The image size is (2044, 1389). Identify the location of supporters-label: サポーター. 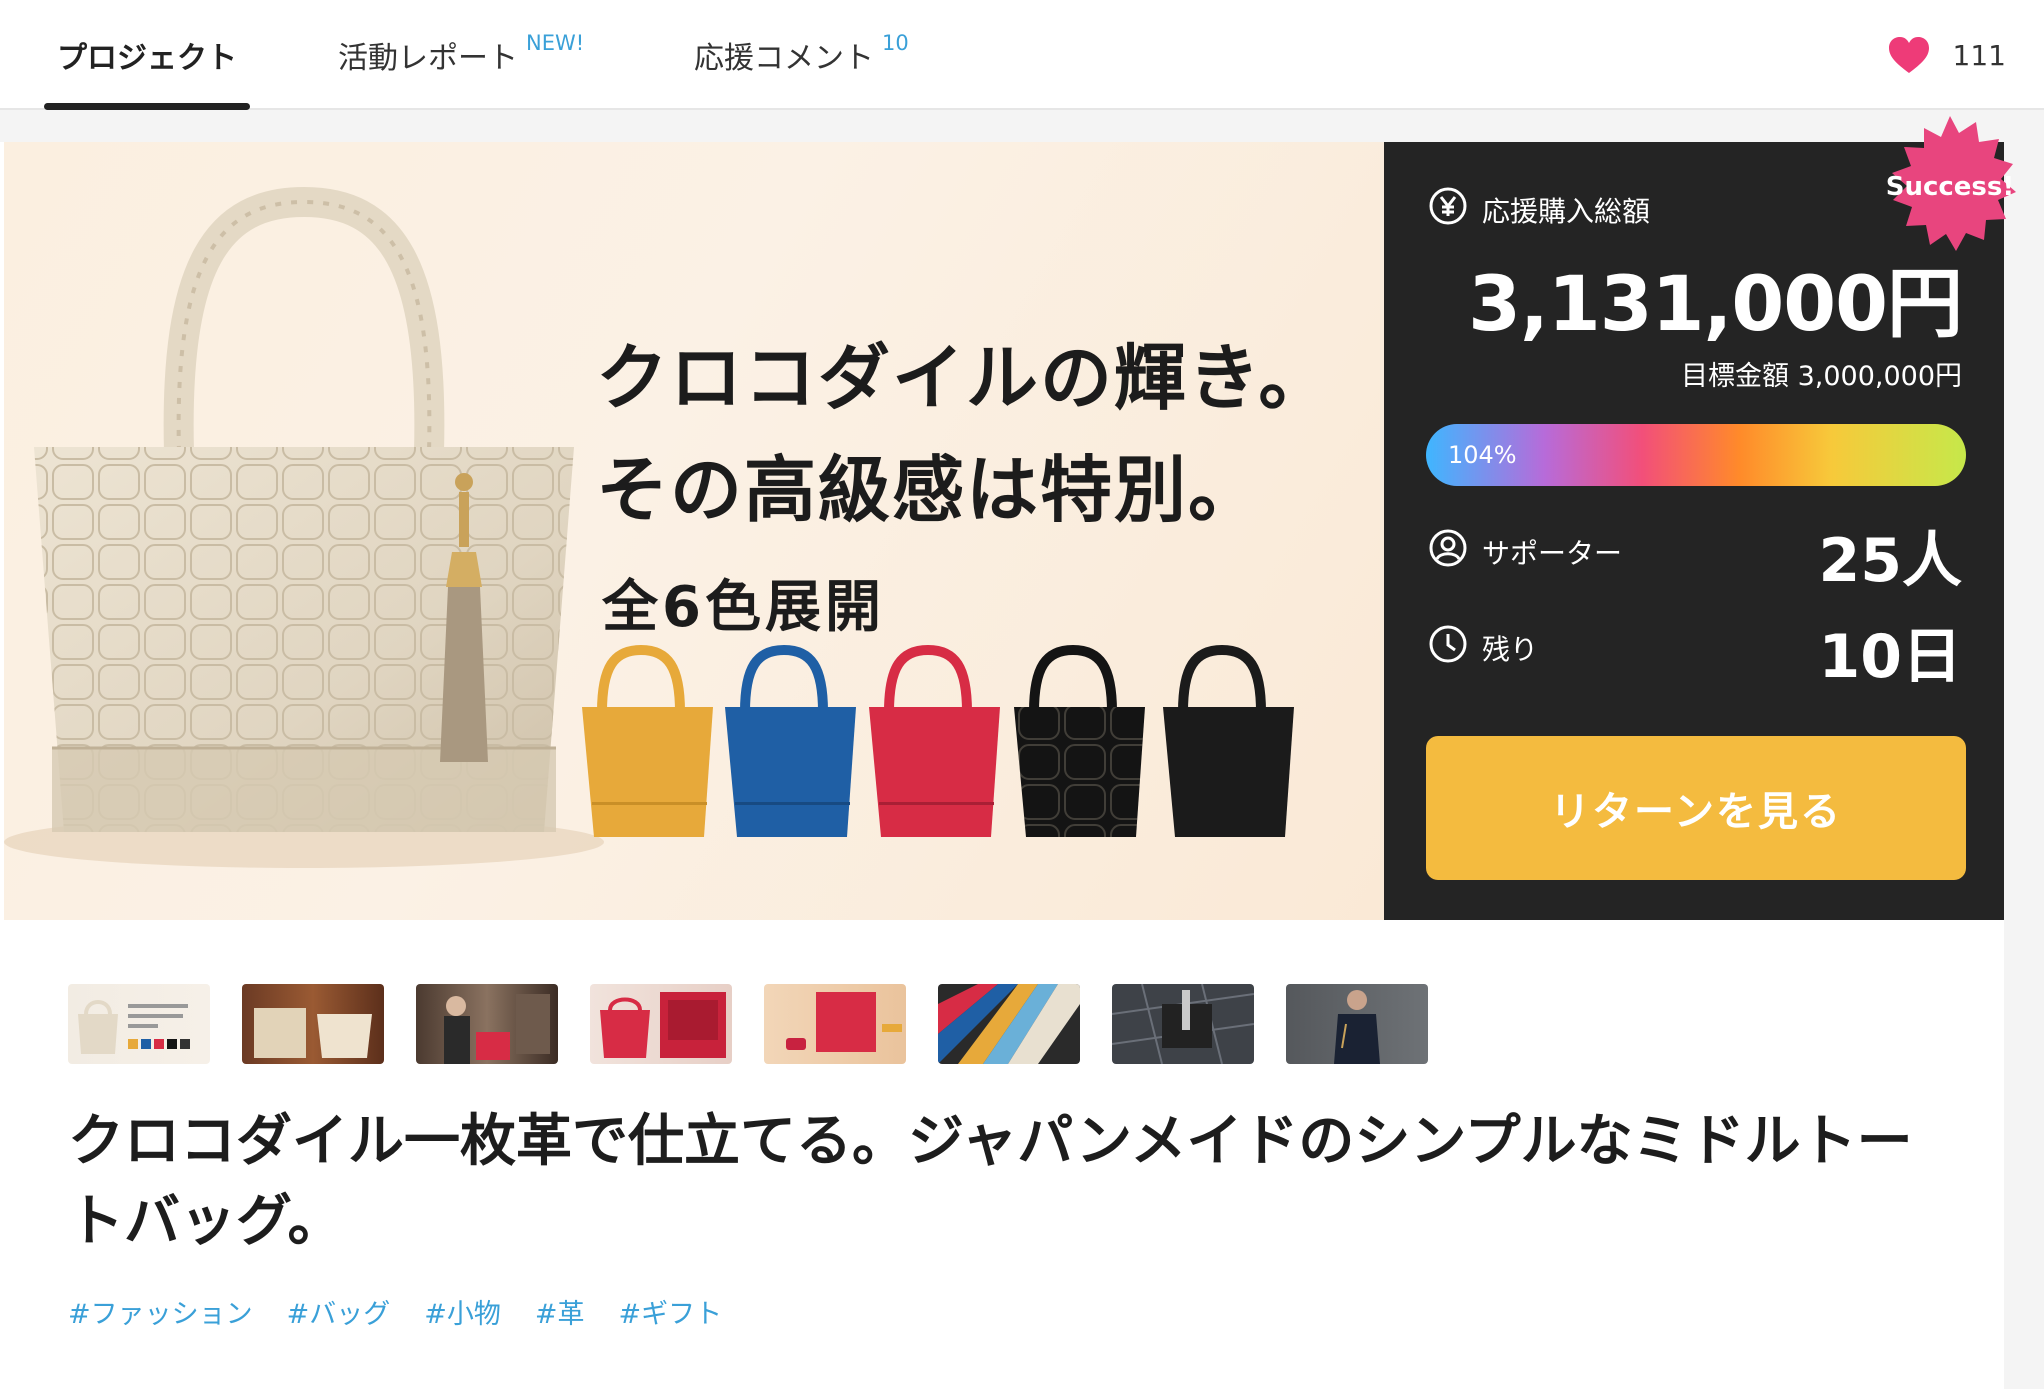
(1525, 551).